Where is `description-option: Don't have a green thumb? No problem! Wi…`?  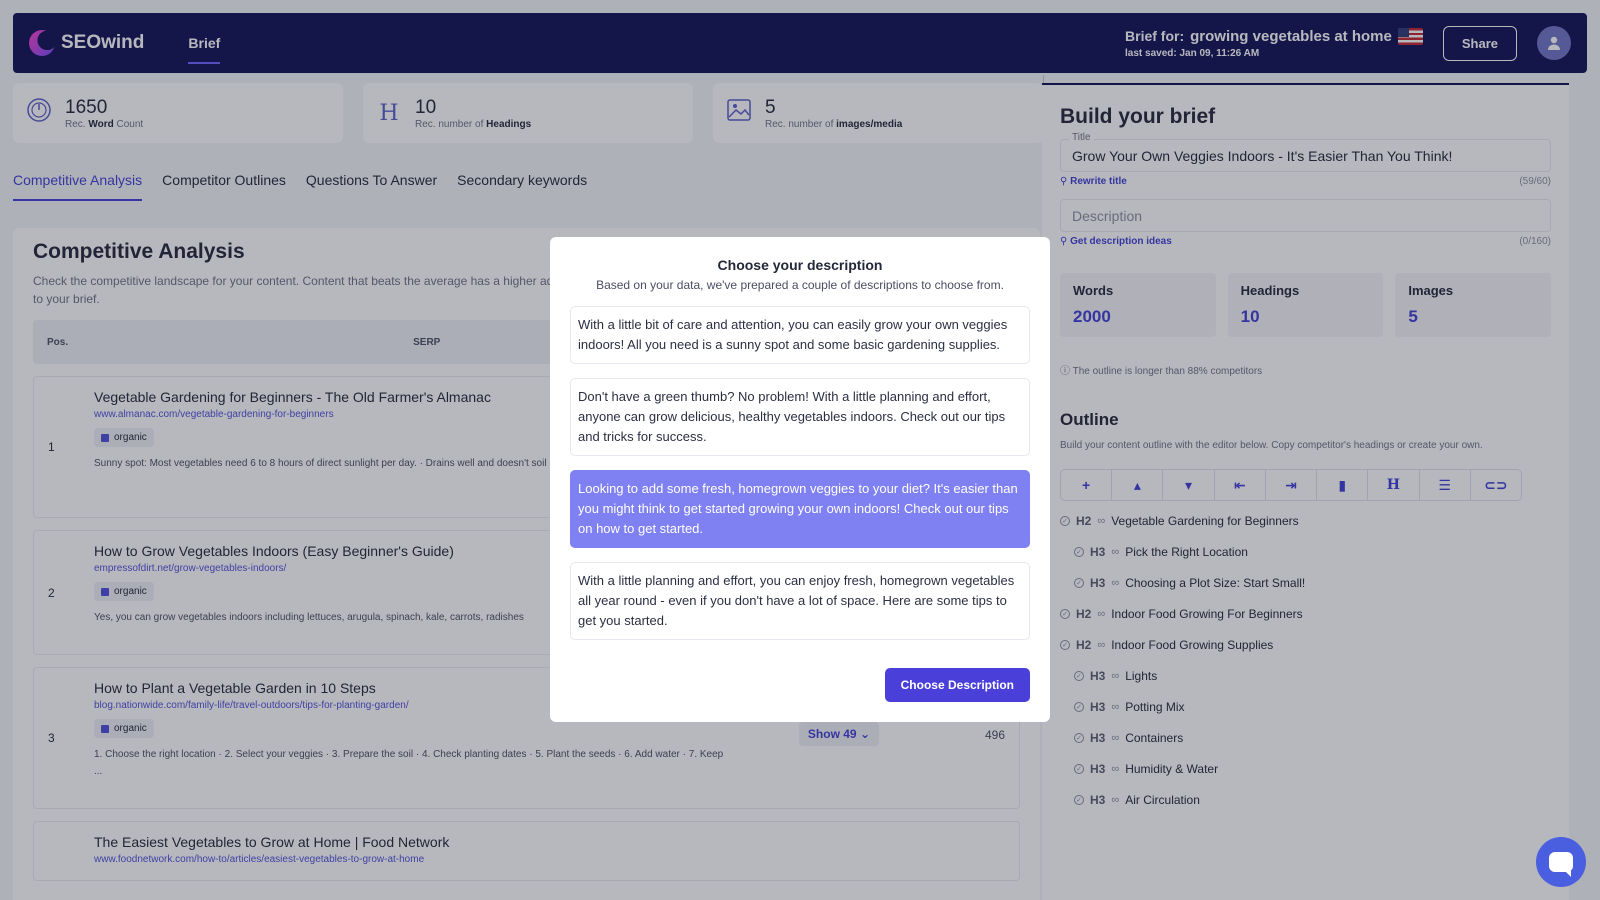
description-option: Don't have a green thumb? No problem! Wi… is located at coordinates (800, 417).